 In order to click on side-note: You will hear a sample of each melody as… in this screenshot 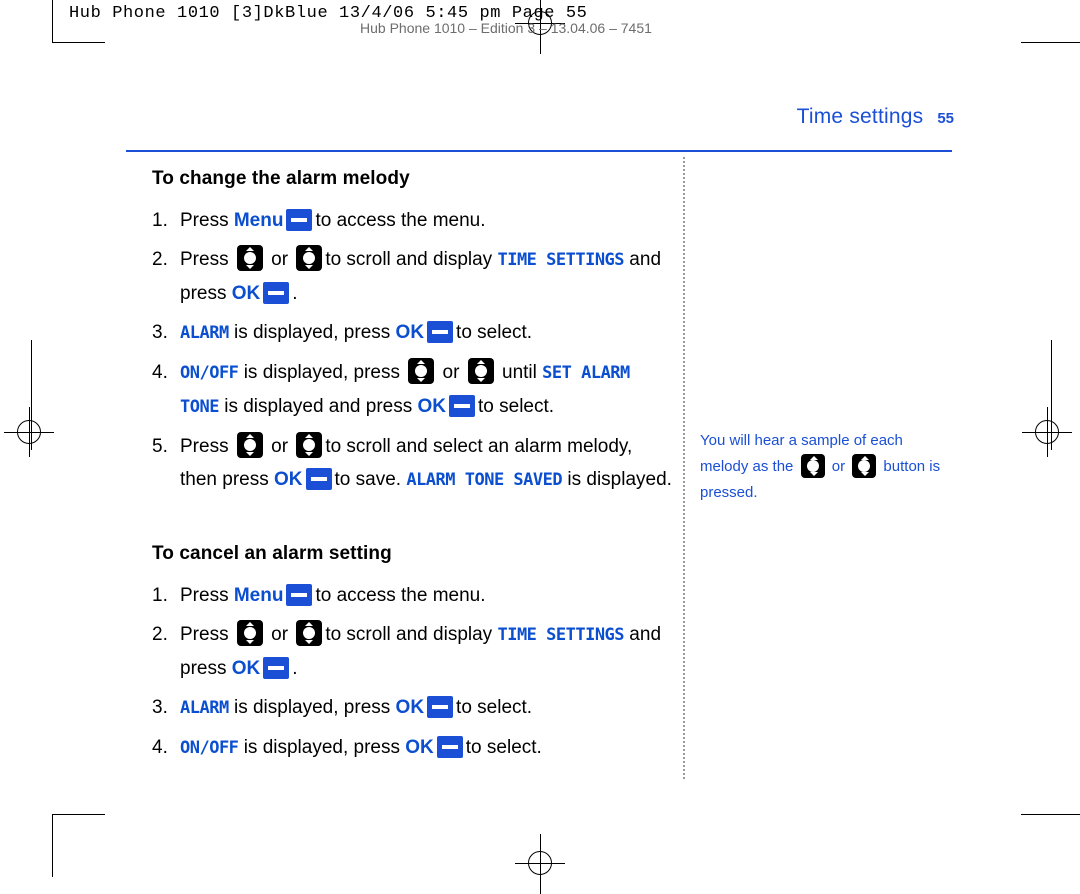, I will do `click(827, 467)`.